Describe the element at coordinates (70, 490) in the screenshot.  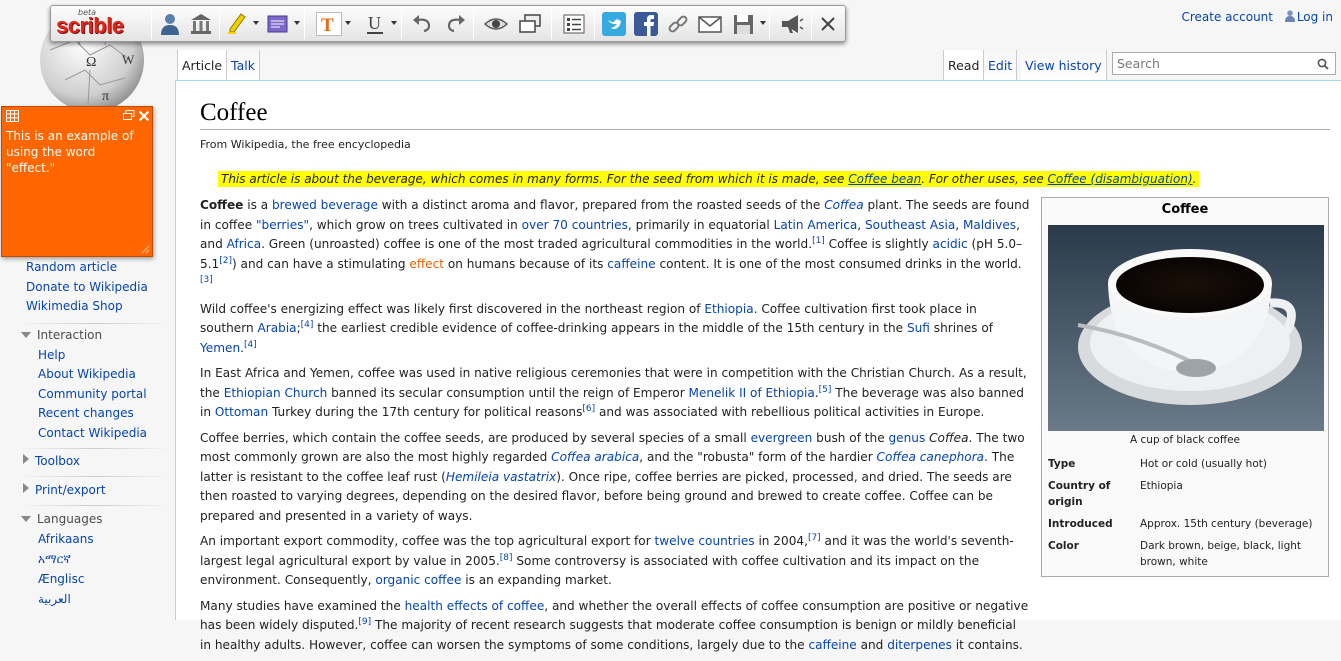
I see `sidebar-heading-print-export: Print/export` at that location.